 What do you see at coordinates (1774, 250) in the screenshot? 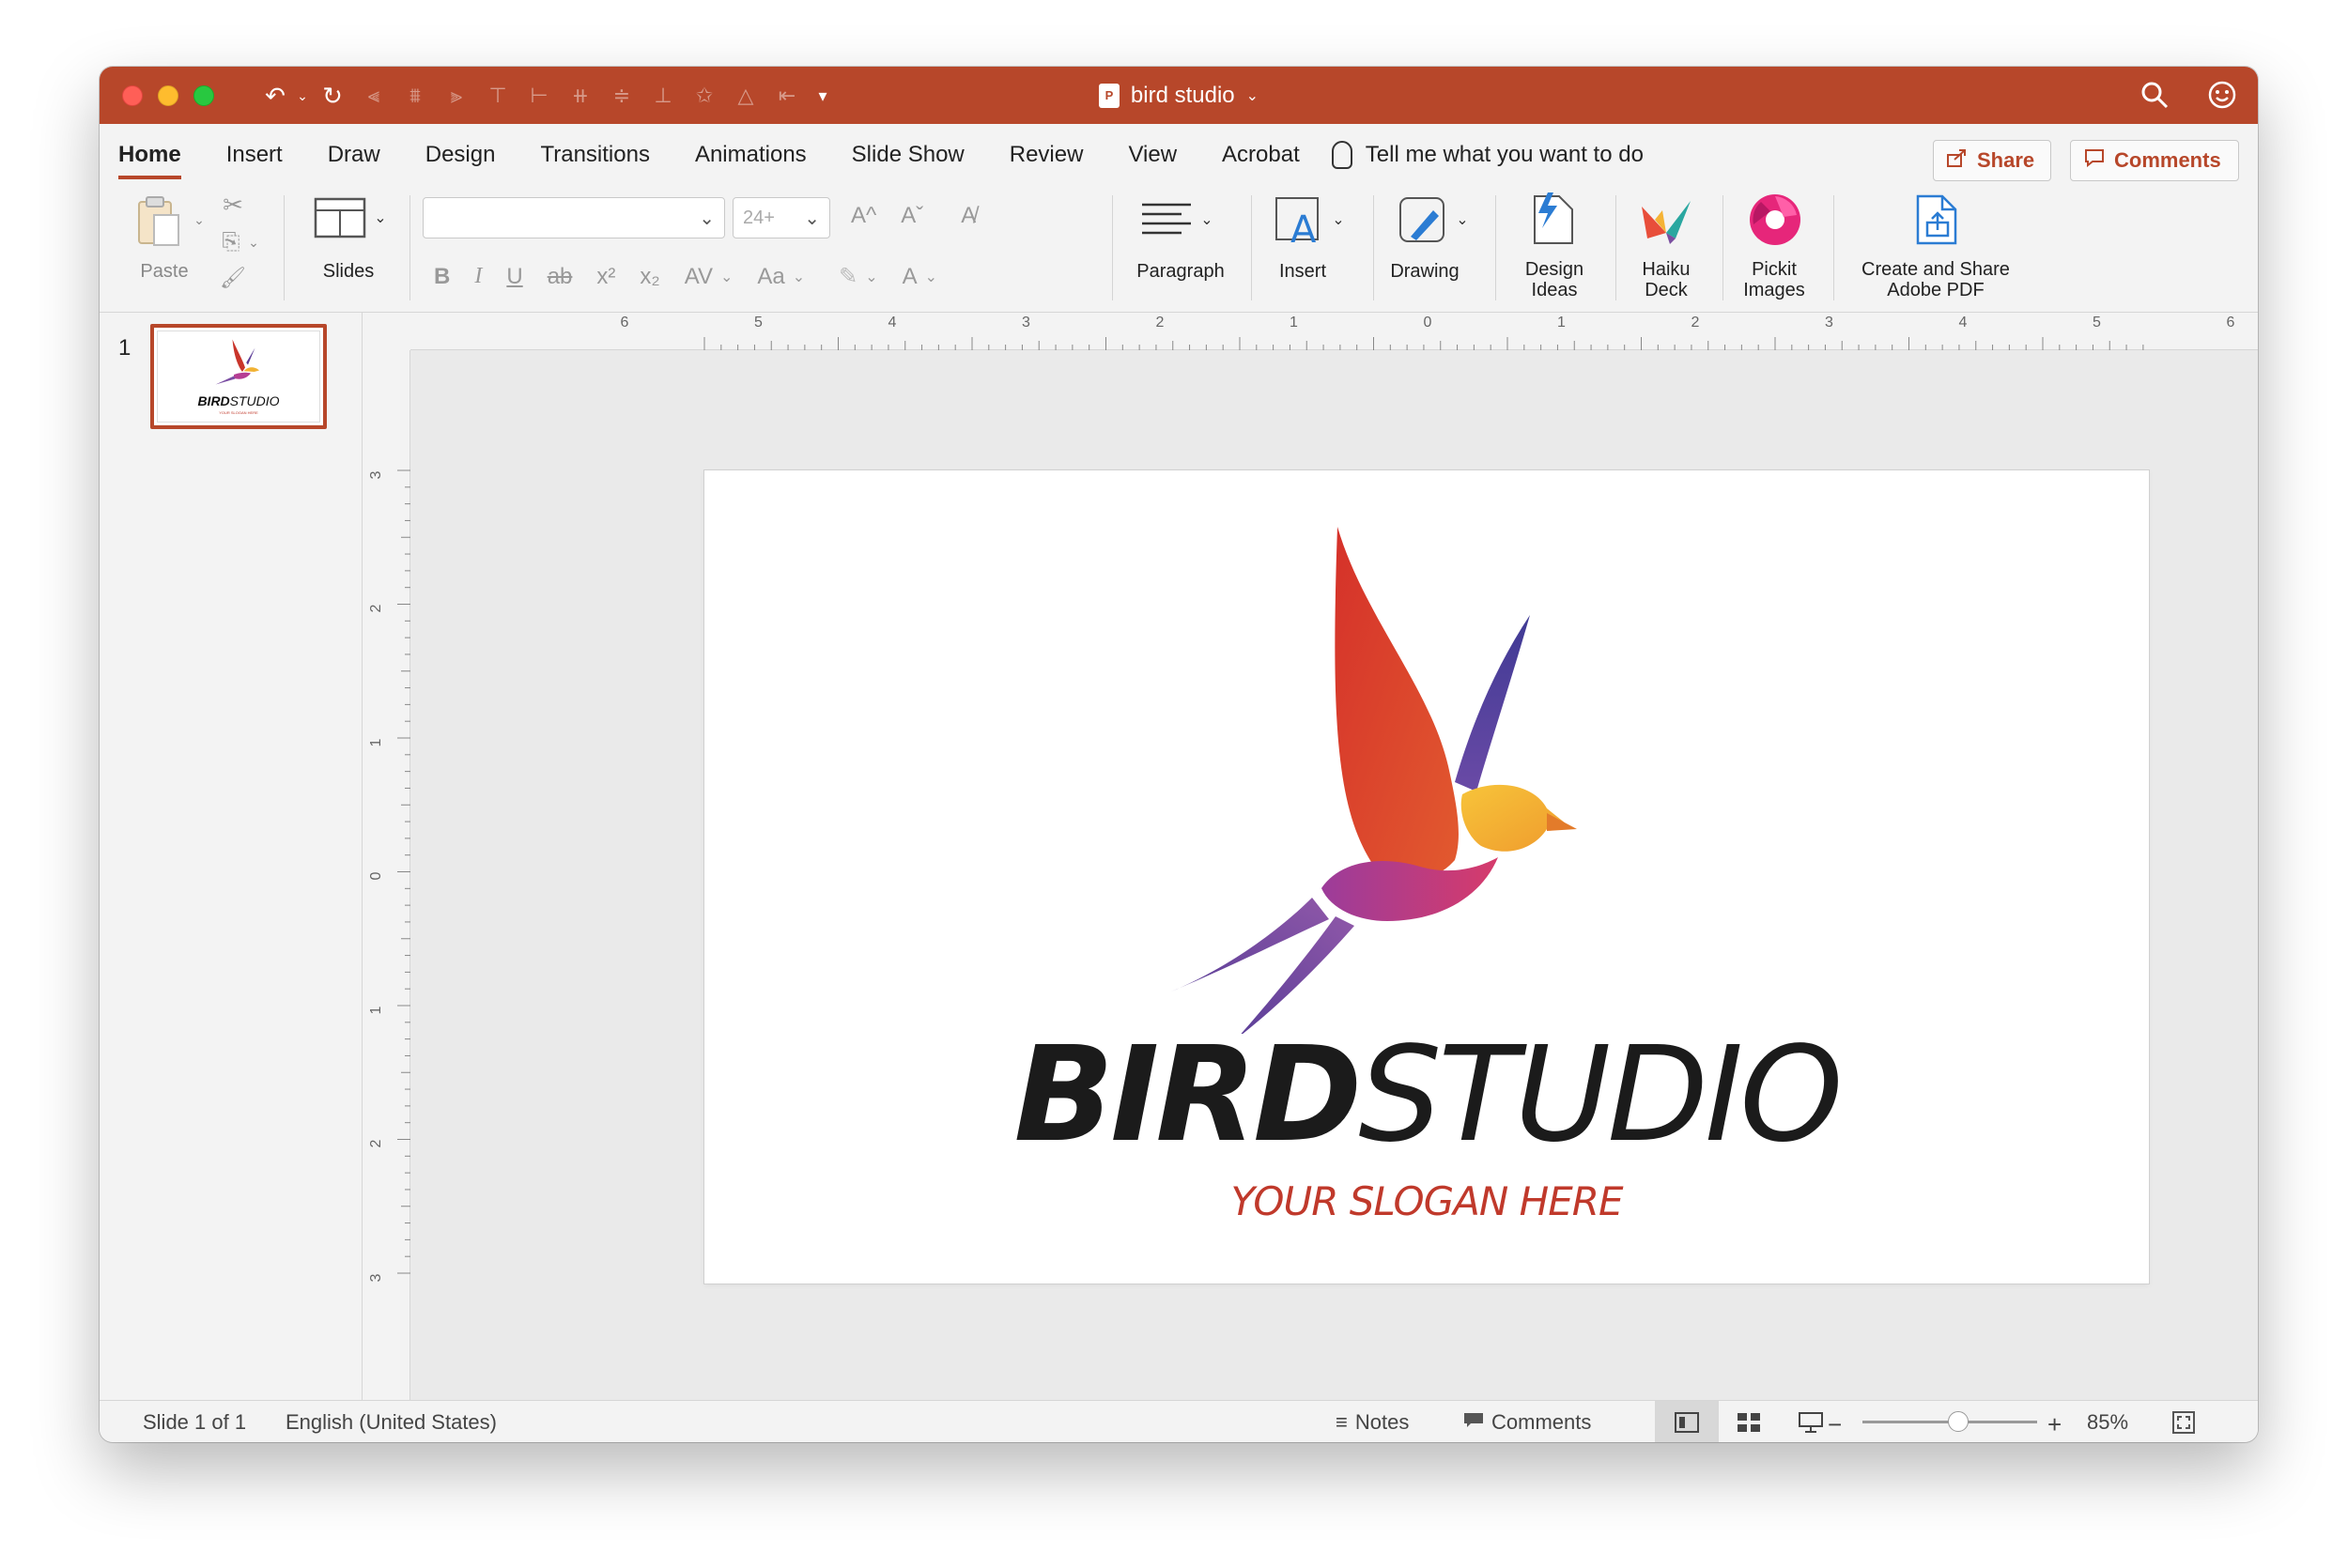
I see `pickit-images-group: Pickit Images` at bounding box center [1774, 250].